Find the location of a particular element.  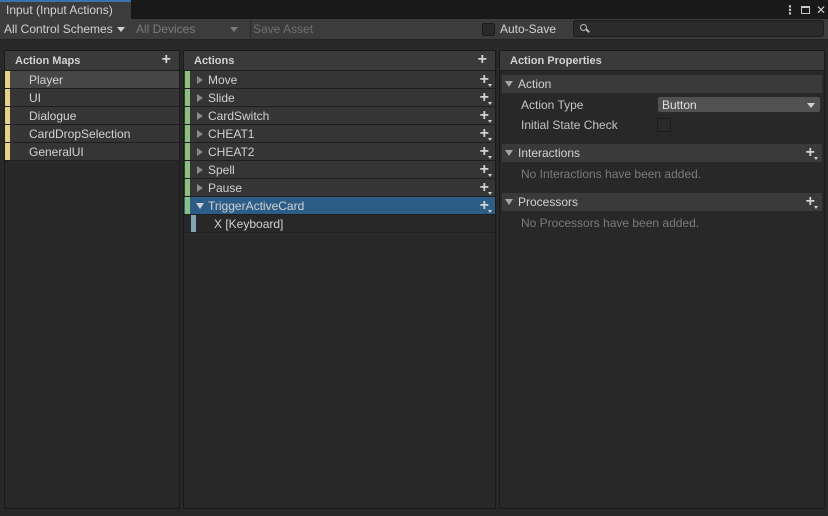

action-label: Move is located at coordinates (223, 79).